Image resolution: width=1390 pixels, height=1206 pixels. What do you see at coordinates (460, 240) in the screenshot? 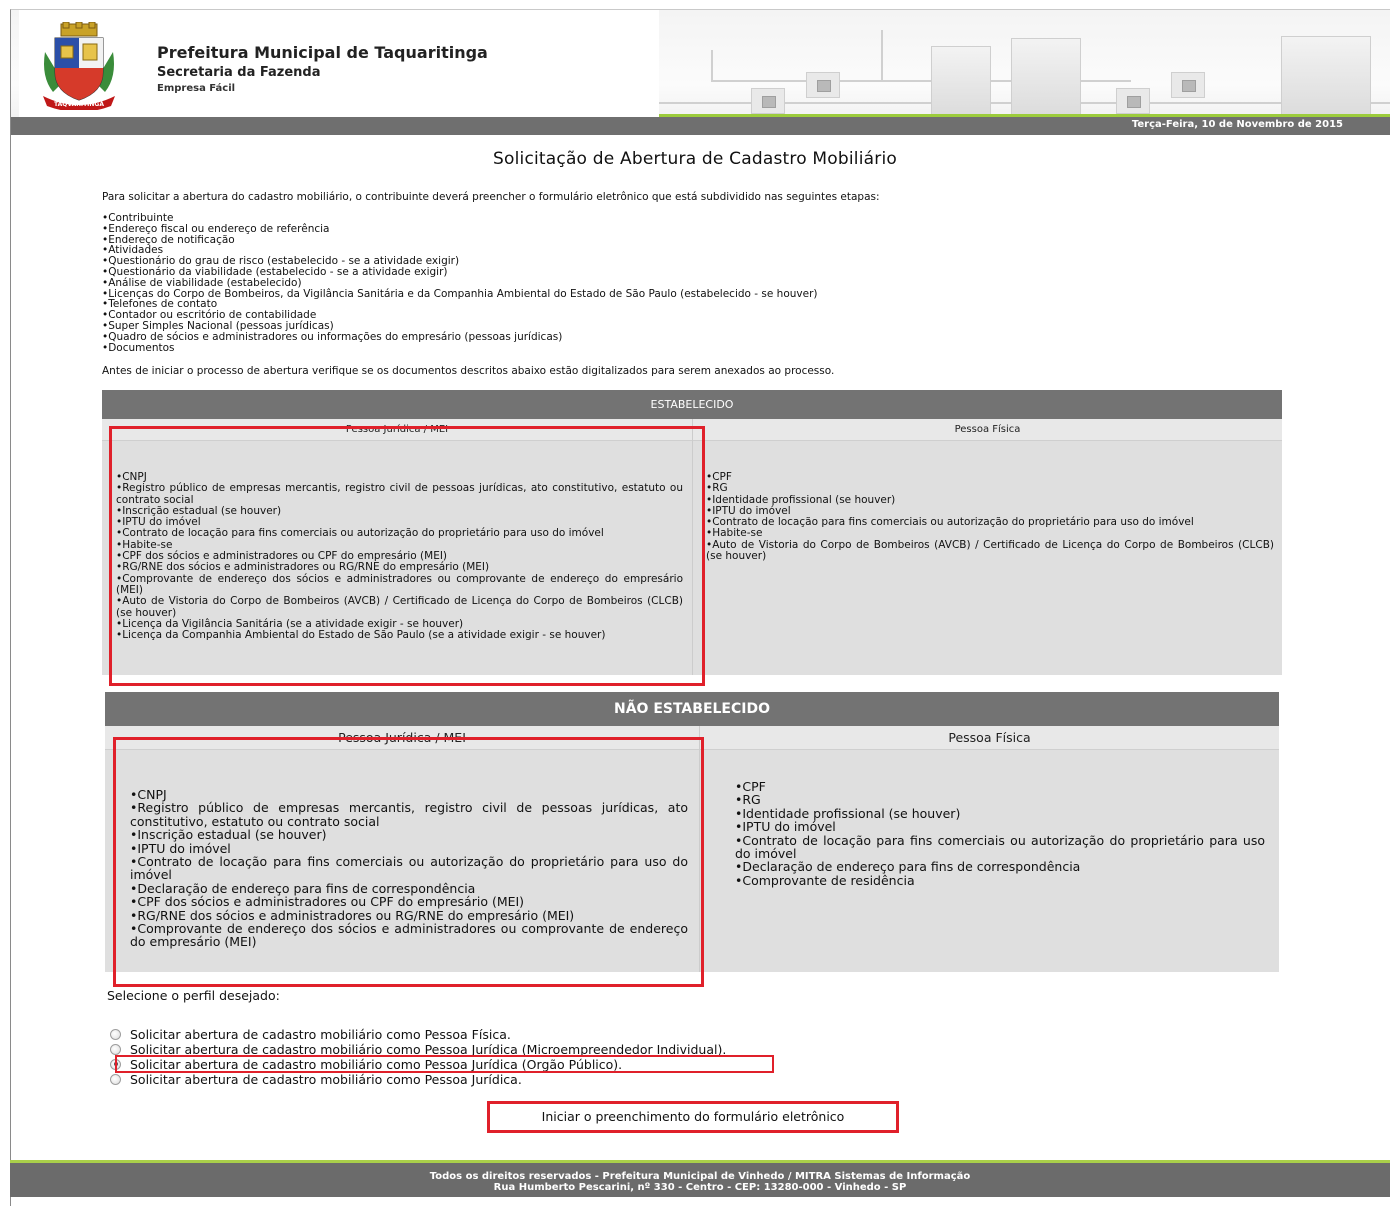
I see `list-item: Endereço de notificação` at bounding box center [460, 240].